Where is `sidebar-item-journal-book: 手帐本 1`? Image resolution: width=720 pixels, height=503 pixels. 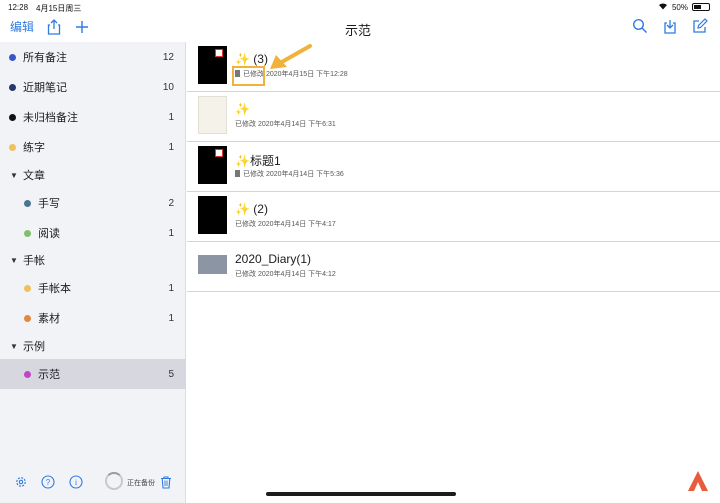 sidebar-item-journal-book: 手帐本 1 is located at coordinates (93, 288).